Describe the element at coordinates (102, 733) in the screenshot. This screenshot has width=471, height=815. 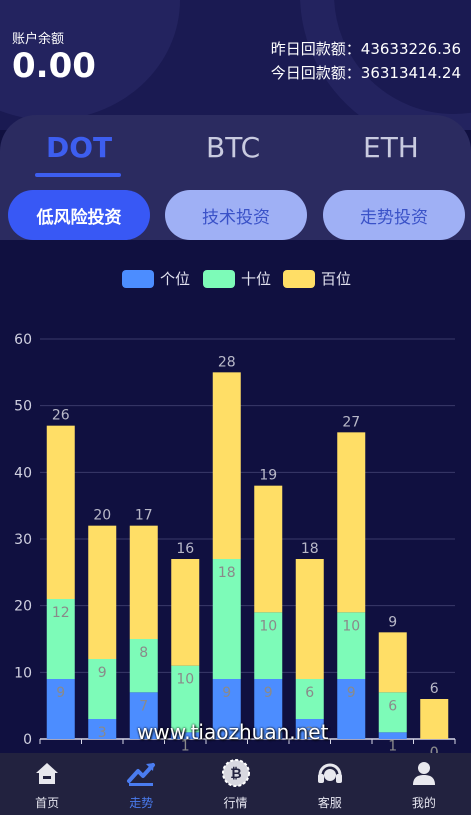
I see `data-label: 3` at that location.